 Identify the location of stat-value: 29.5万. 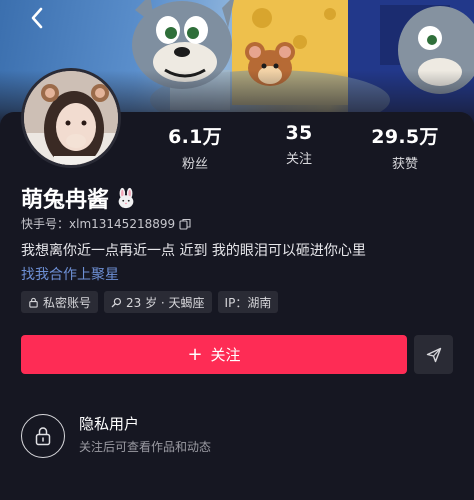
(405, 137).